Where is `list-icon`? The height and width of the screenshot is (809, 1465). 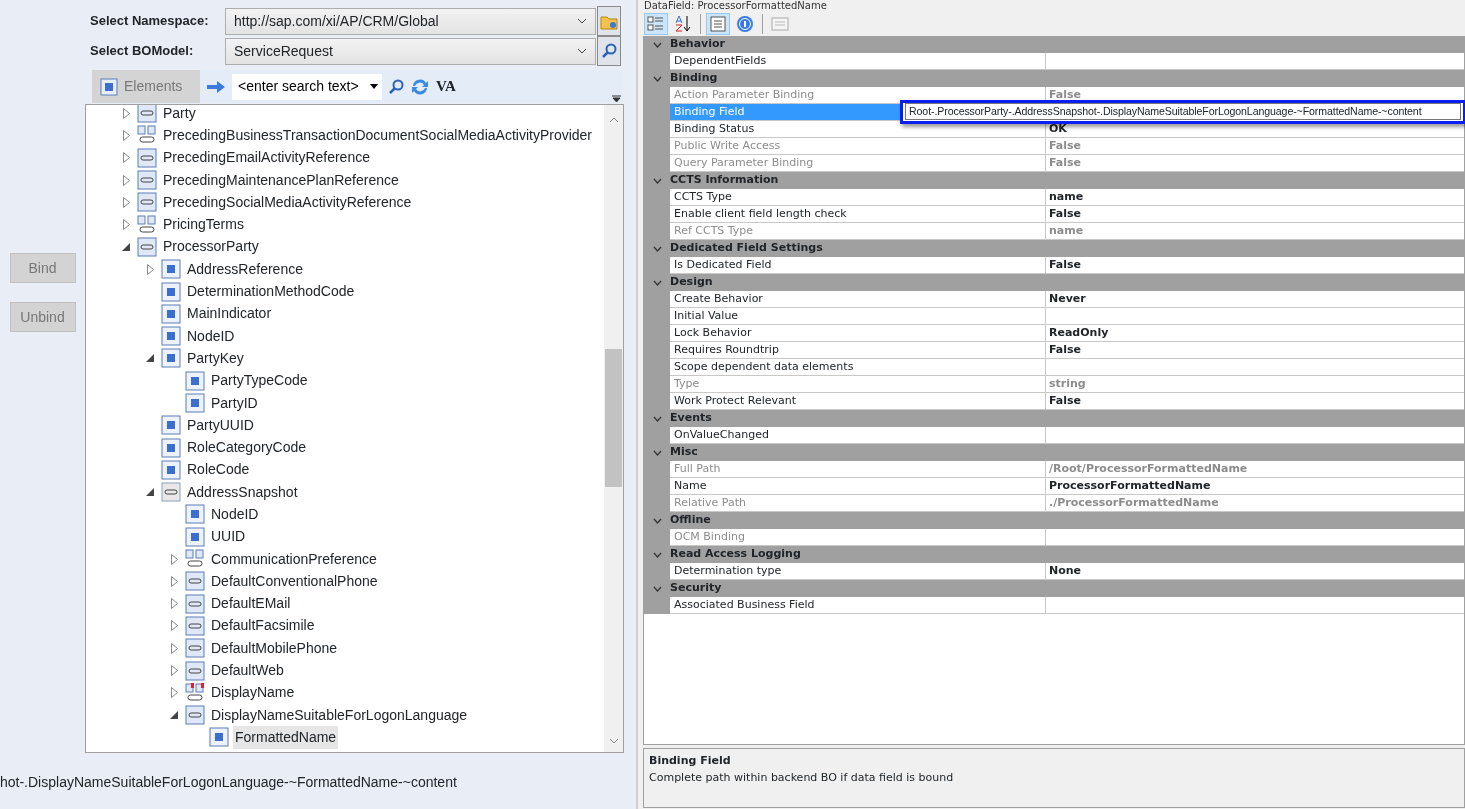 list-icon is located at coordinates (718, 24).